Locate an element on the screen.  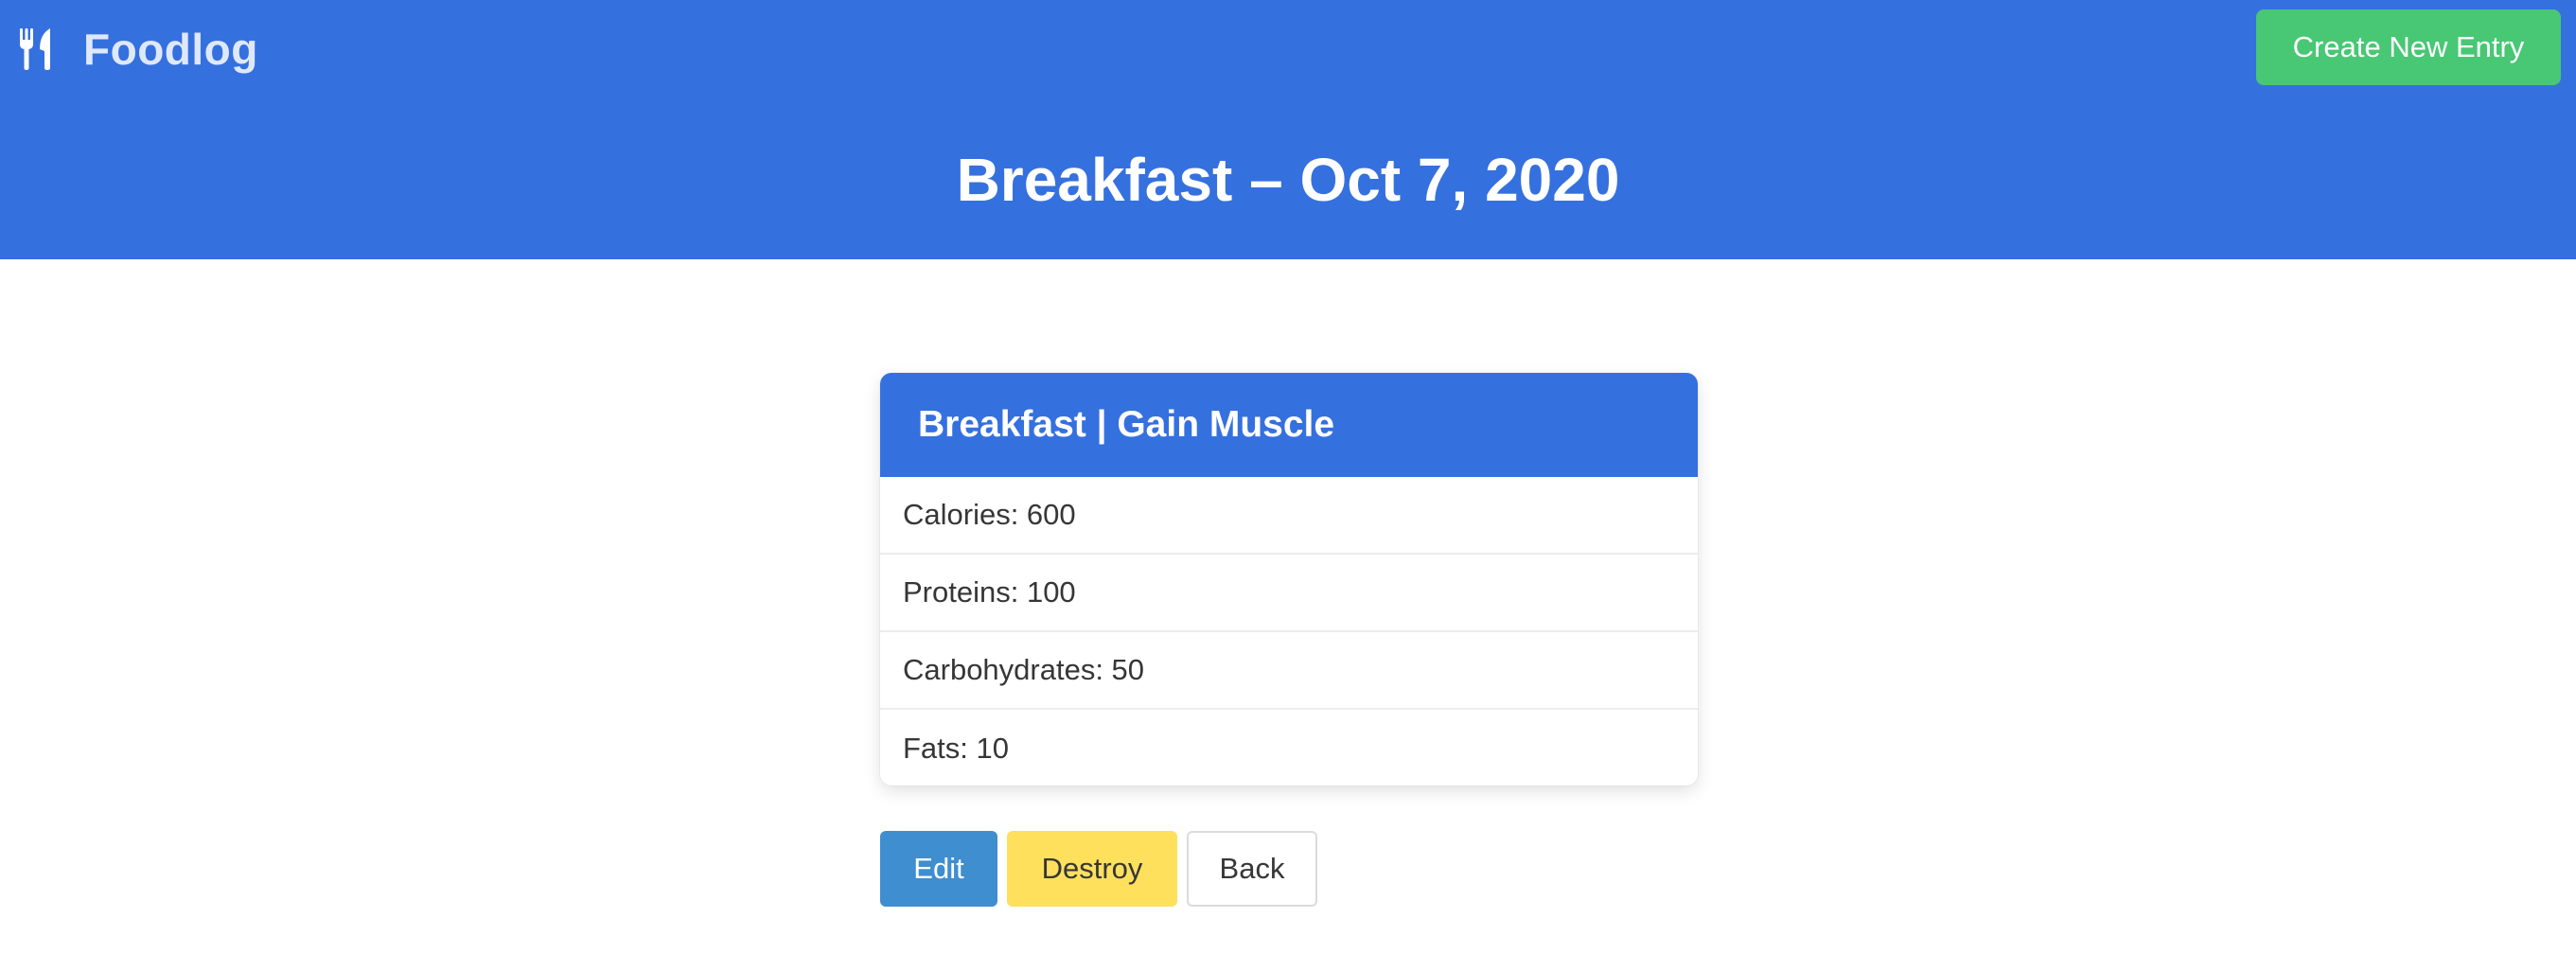
back-button: Back is located at coordinates (1252, 869).